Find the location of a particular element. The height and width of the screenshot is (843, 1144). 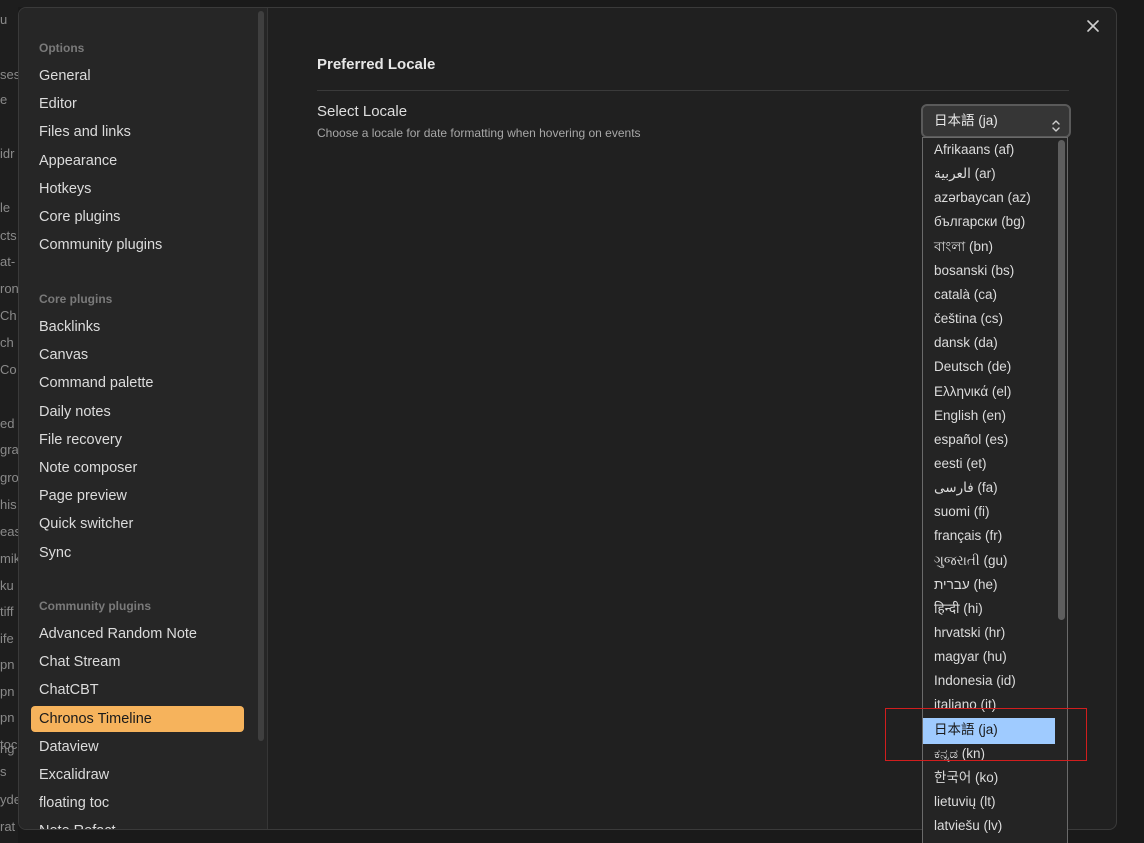

locale-option: suomi (fi) is located at coordinates (989, 513).